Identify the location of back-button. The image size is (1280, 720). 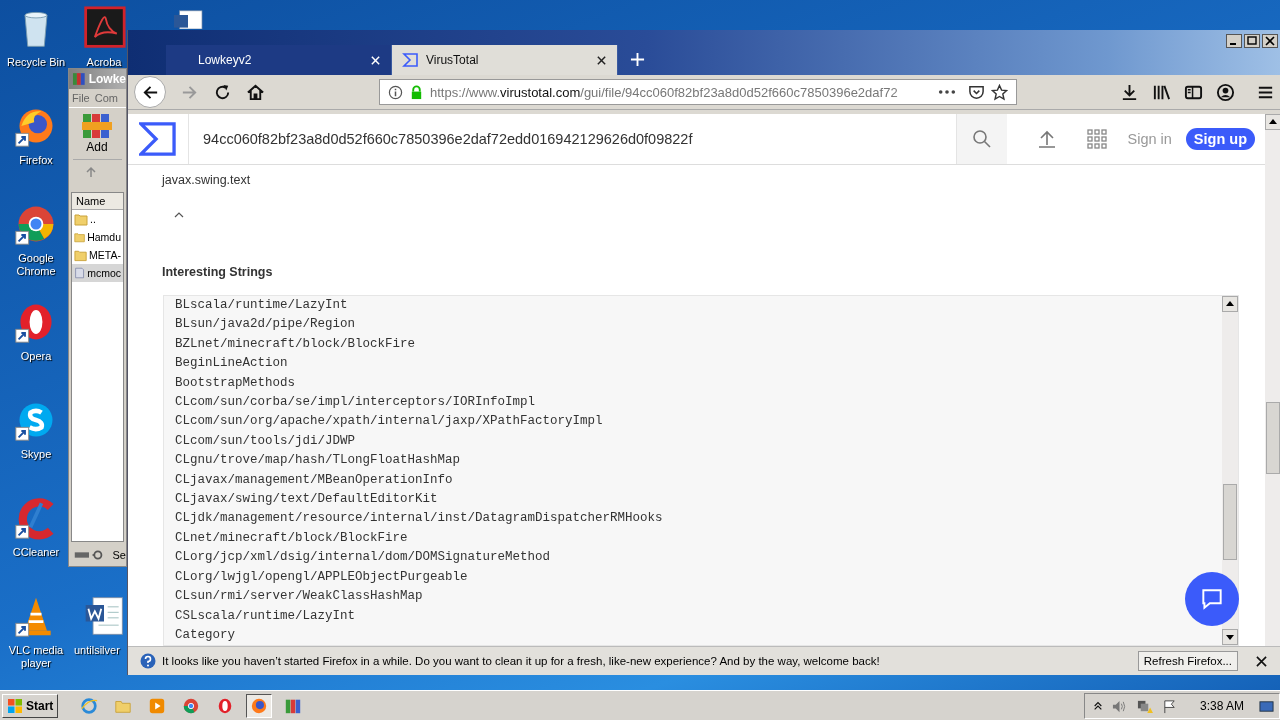
(150, 92).